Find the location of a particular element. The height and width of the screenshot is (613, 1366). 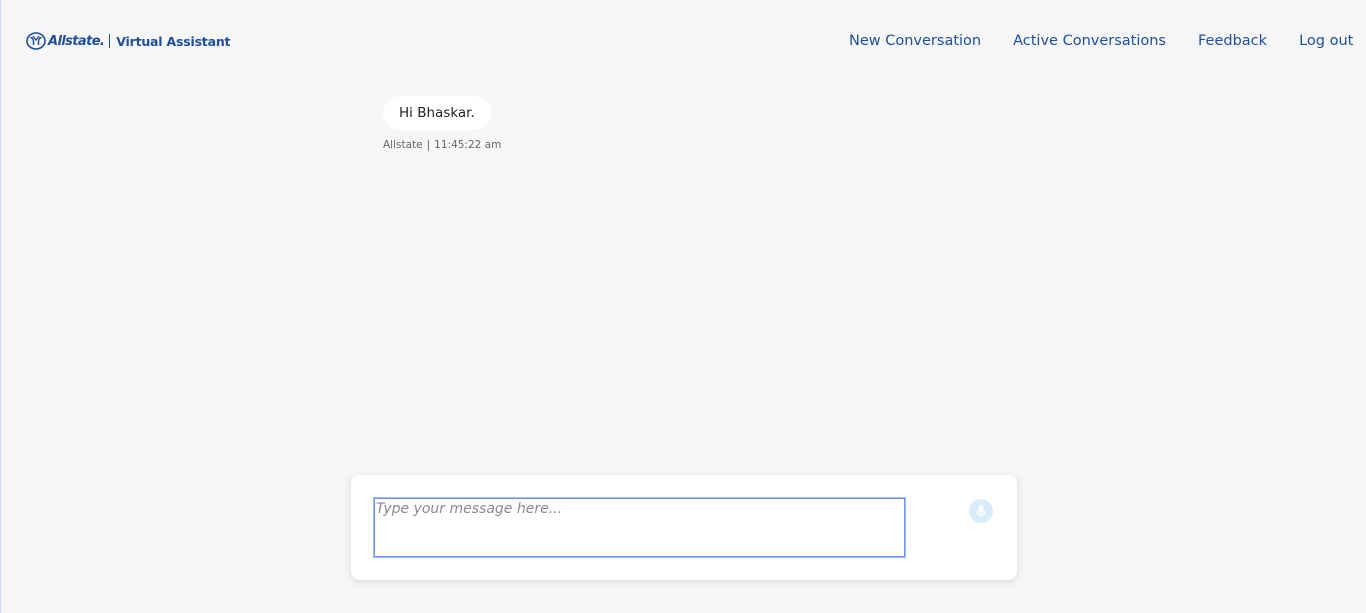

logo-divider is located at coordinates (110, 41).